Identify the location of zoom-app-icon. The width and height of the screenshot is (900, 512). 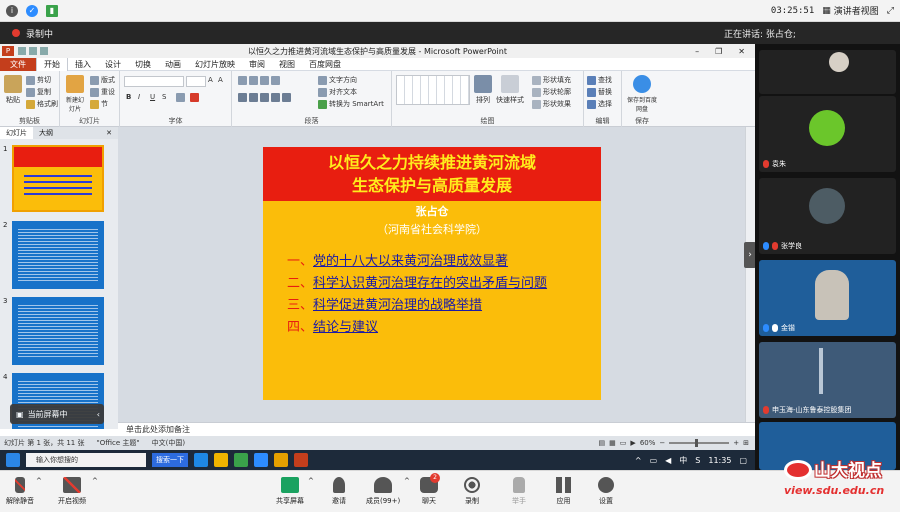
(261, 460).